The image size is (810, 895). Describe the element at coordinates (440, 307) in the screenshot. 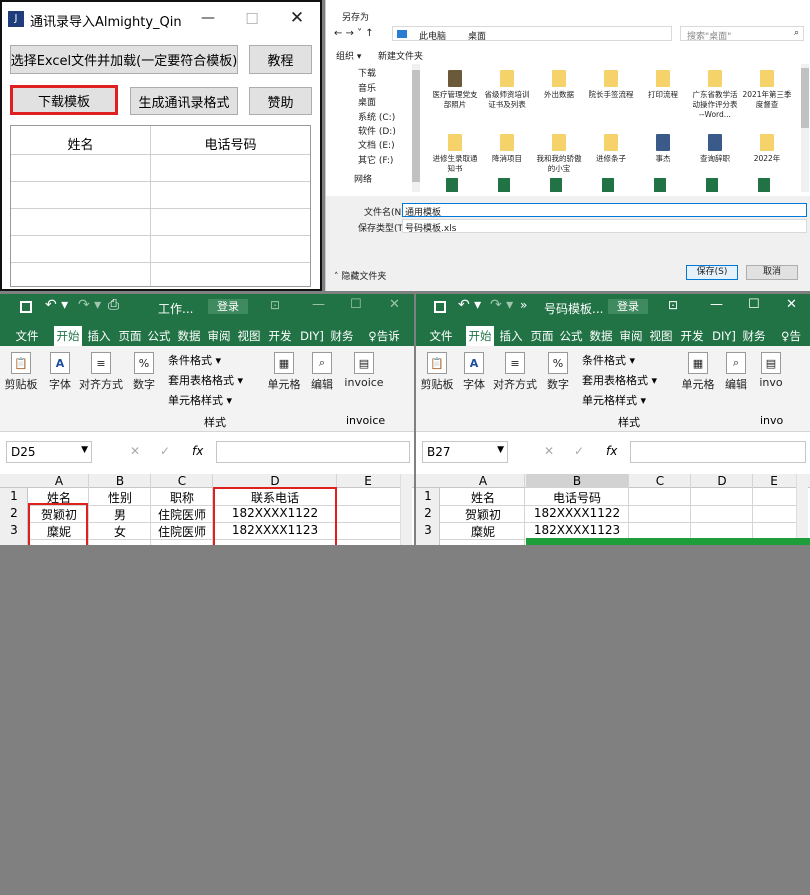

I see `save-icon` at that location.